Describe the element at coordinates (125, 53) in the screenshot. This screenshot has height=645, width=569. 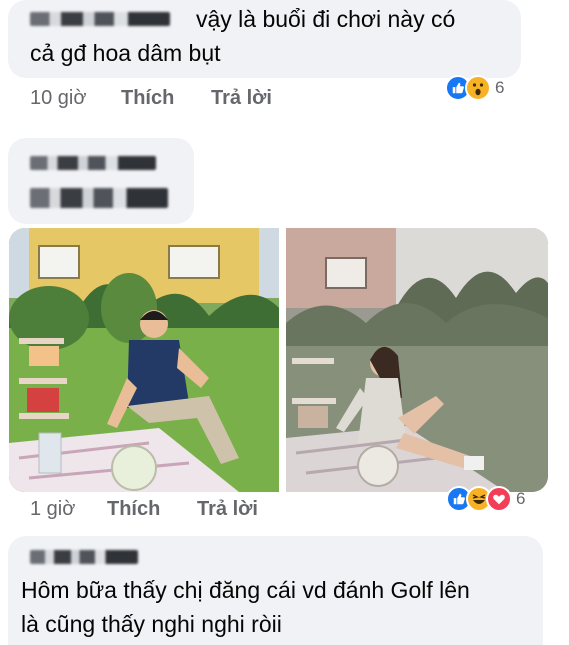
I see `comment-text-line2: cả gđ hoa dâm bụt` at that location.